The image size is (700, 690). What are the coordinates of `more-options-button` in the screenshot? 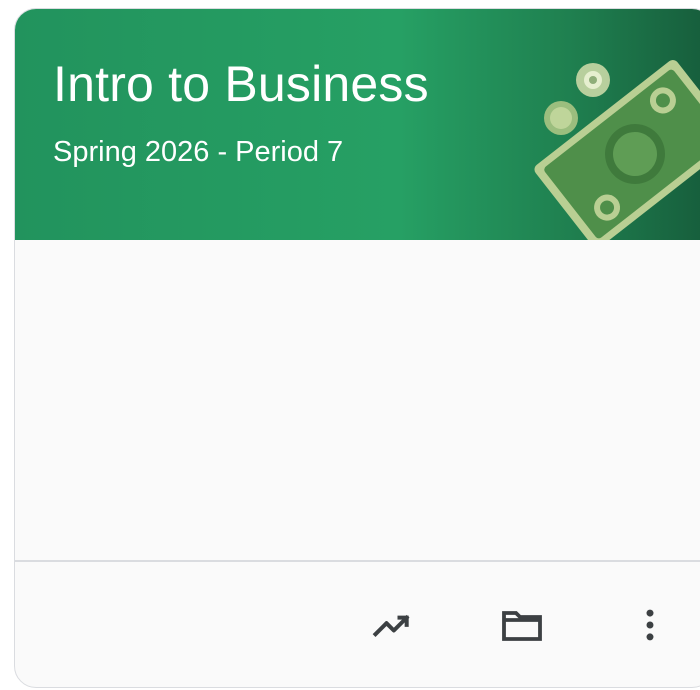 It's located at (650, 625).